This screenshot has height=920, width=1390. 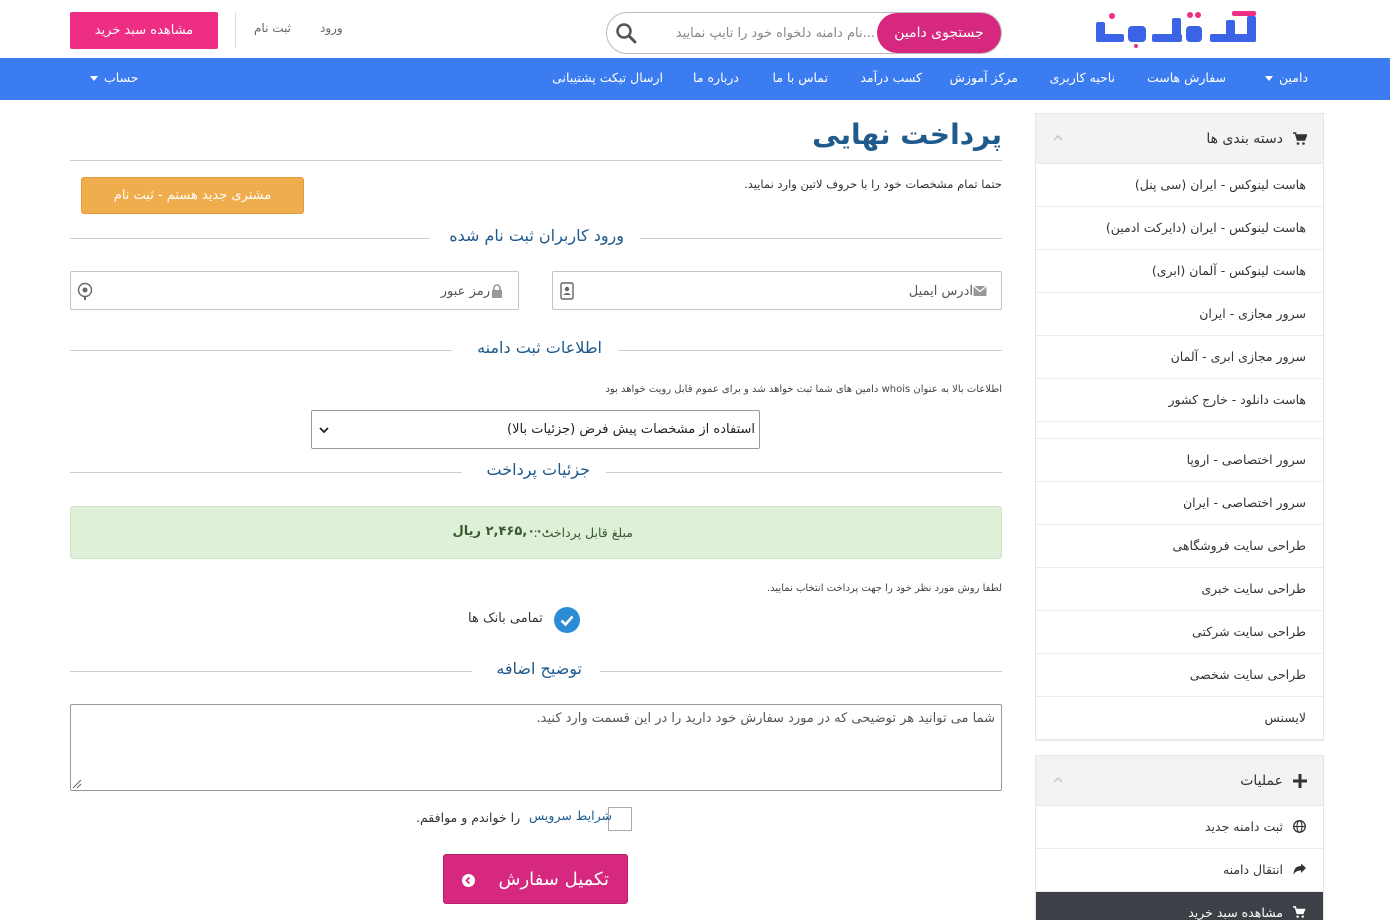 What do you see at coordinates (85, 291) in the screenshot?
I see `password-key-icon` at bounding box center [85, 291].